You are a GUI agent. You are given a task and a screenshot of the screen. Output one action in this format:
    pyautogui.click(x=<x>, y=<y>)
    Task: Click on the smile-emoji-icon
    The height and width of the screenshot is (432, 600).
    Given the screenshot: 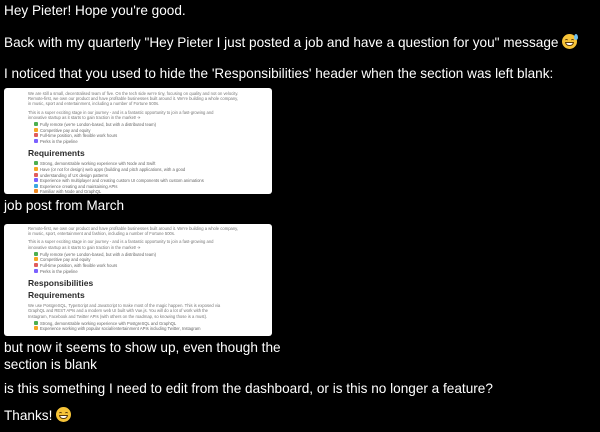 What is the action you would take?
    pyautogui.click(x=64, y=414)
    